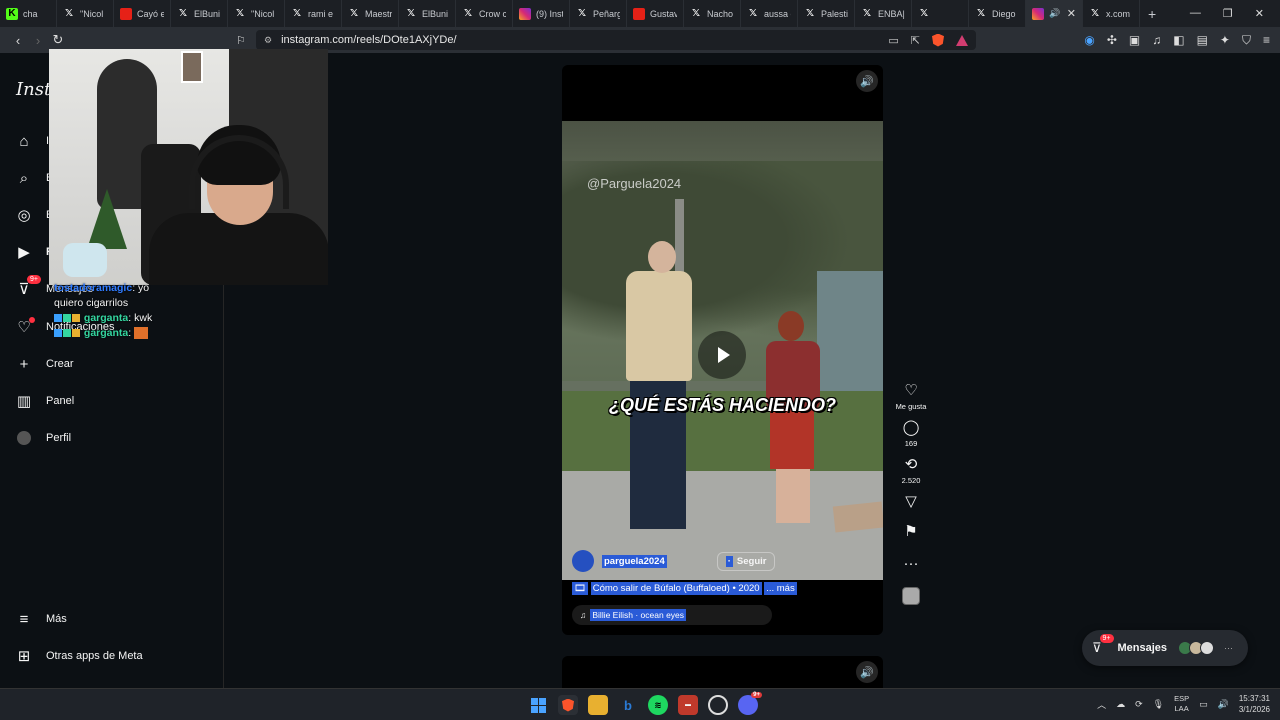 This screenshot has height=720, width=1280. What do you see at coordinates (45, 364) in the screenshot?
I see `sidebar-item-create: + Crear` at bounding box center [45, 364].